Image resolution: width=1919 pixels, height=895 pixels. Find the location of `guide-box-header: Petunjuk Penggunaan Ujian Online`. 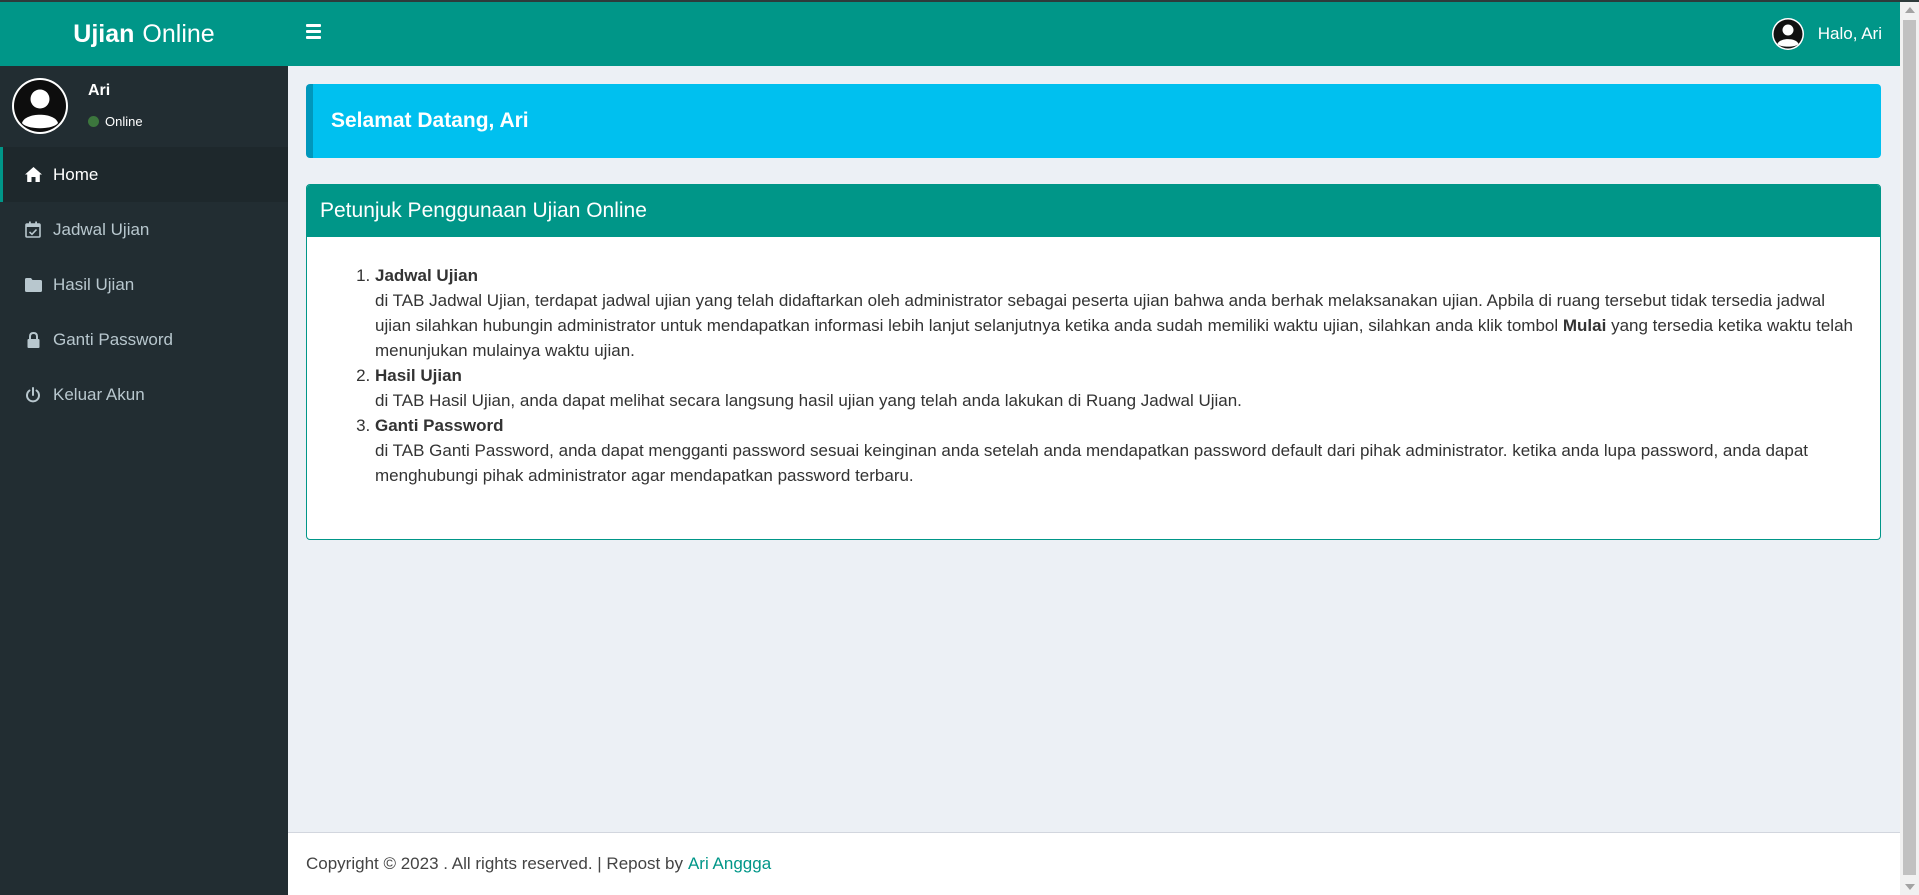

guide-box-header: Petunjuk Penggunaan Ujian Online is located at coordinates (1093, 211).